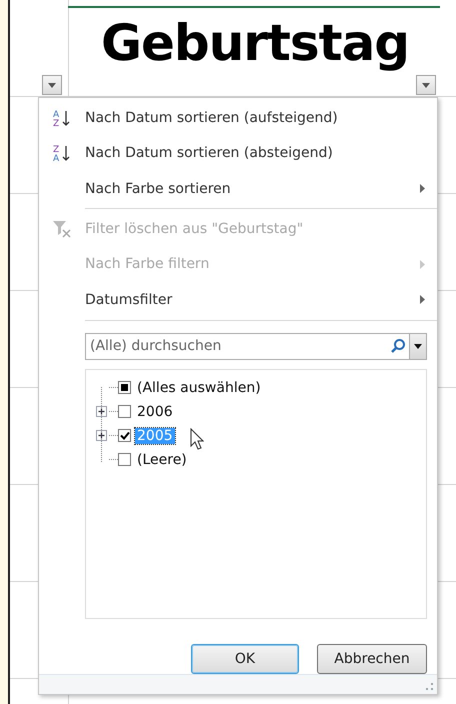 The width and height of the screenshot is (456, 704). What do you see at coordinates (430, 687) in the screenshot?
I see `resize-grip-icon` at bounding box center [430, 687].